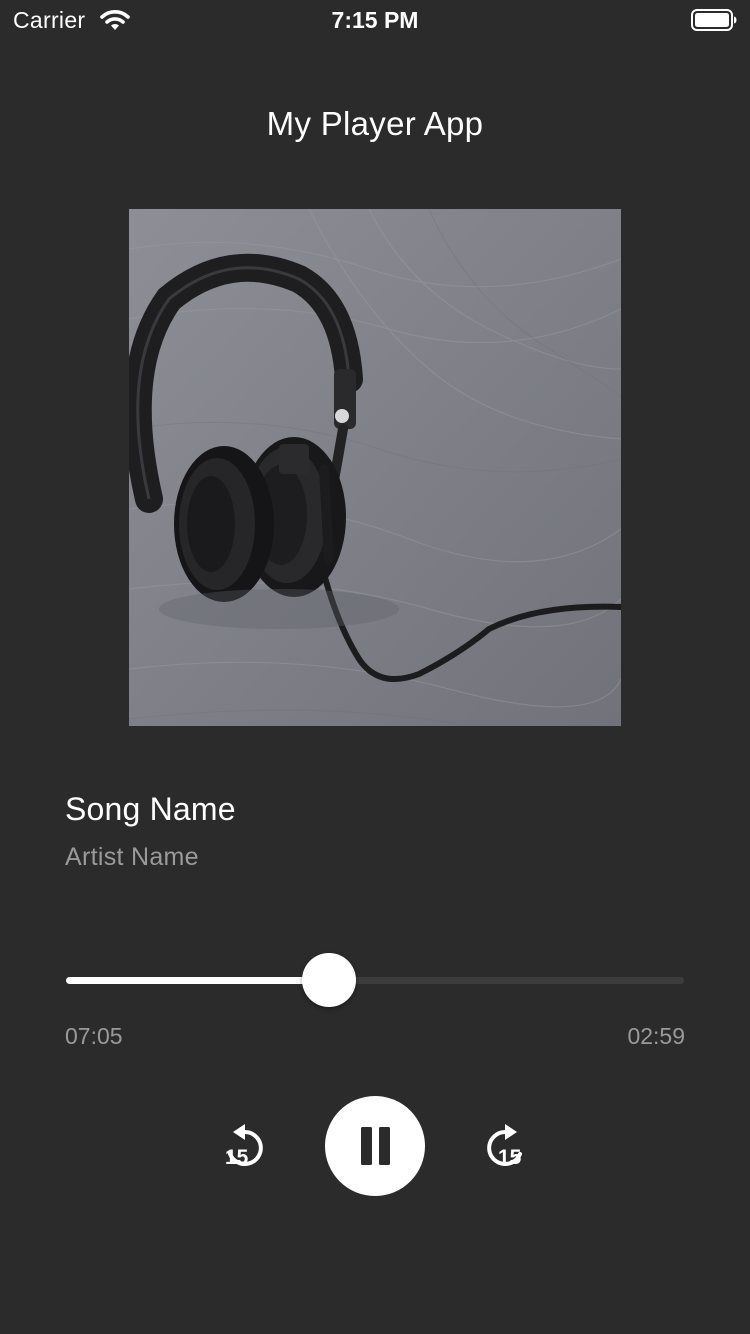 The image size is (750, 1334). I want to click on progress-thumb, so click(329, 980).